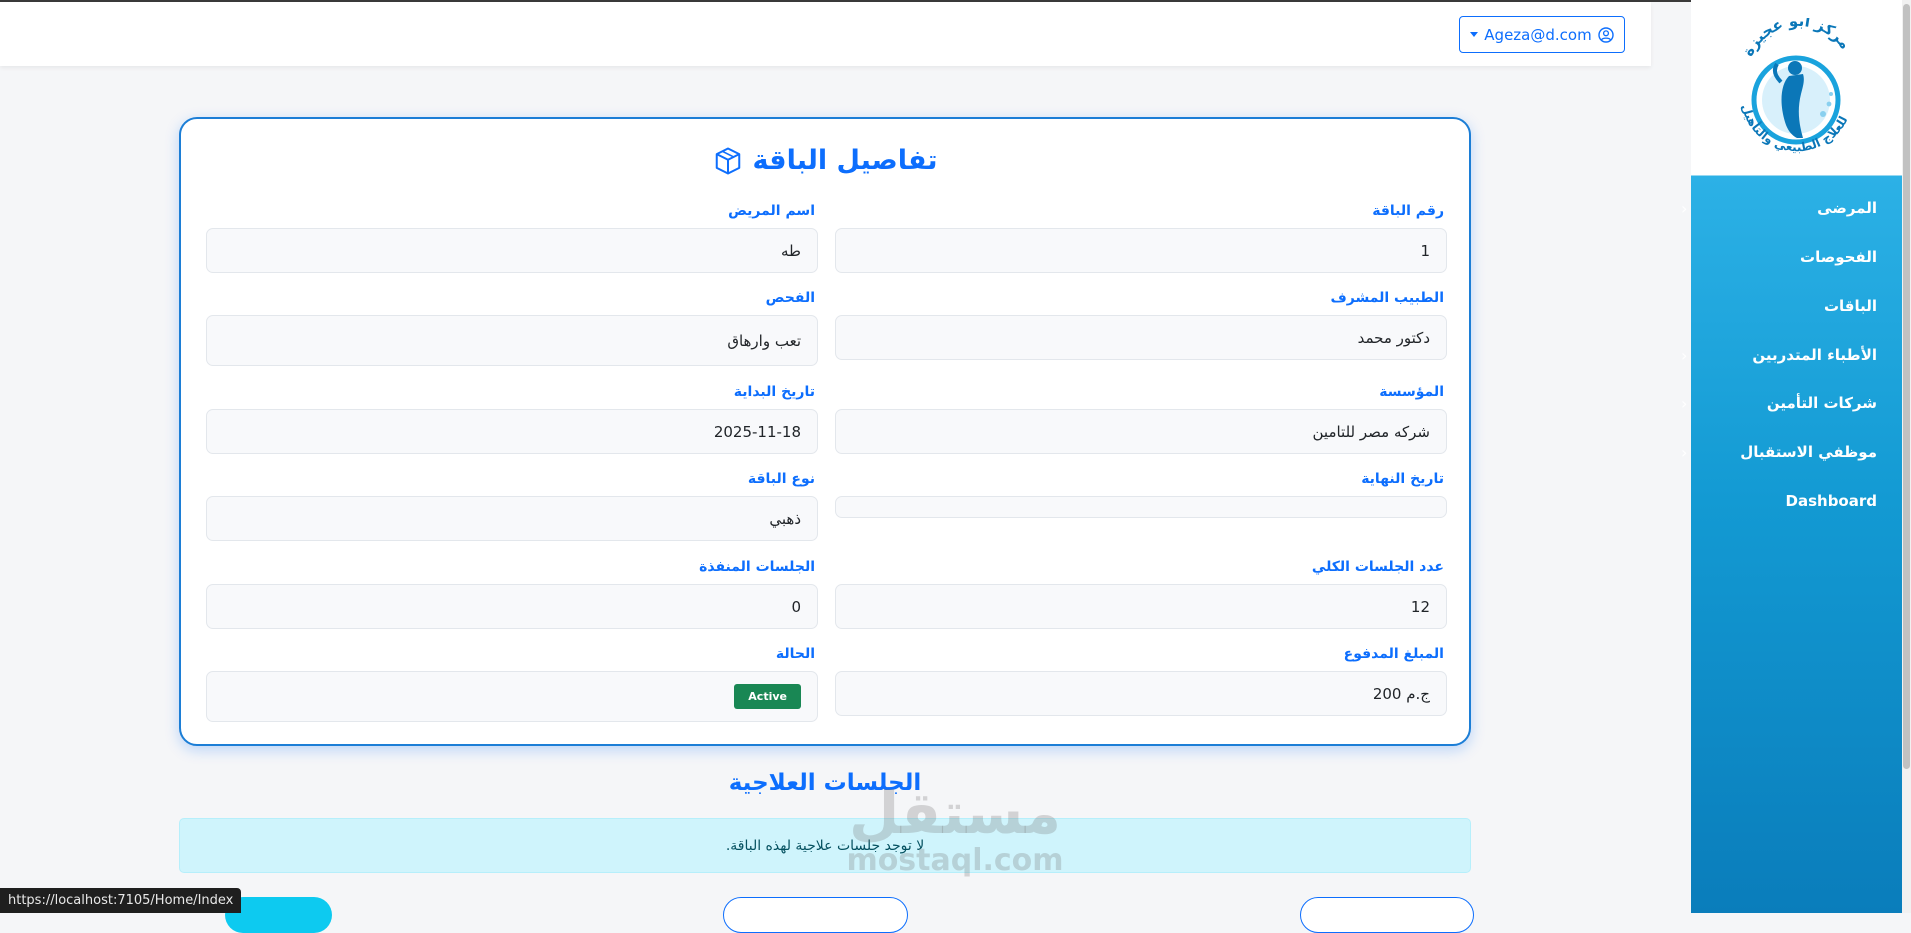 Image resolution: width=1911 pixels, height=933 pixels. I want to click on amount-paid-label: المبلغ المدفوع, so click(1393, 654).